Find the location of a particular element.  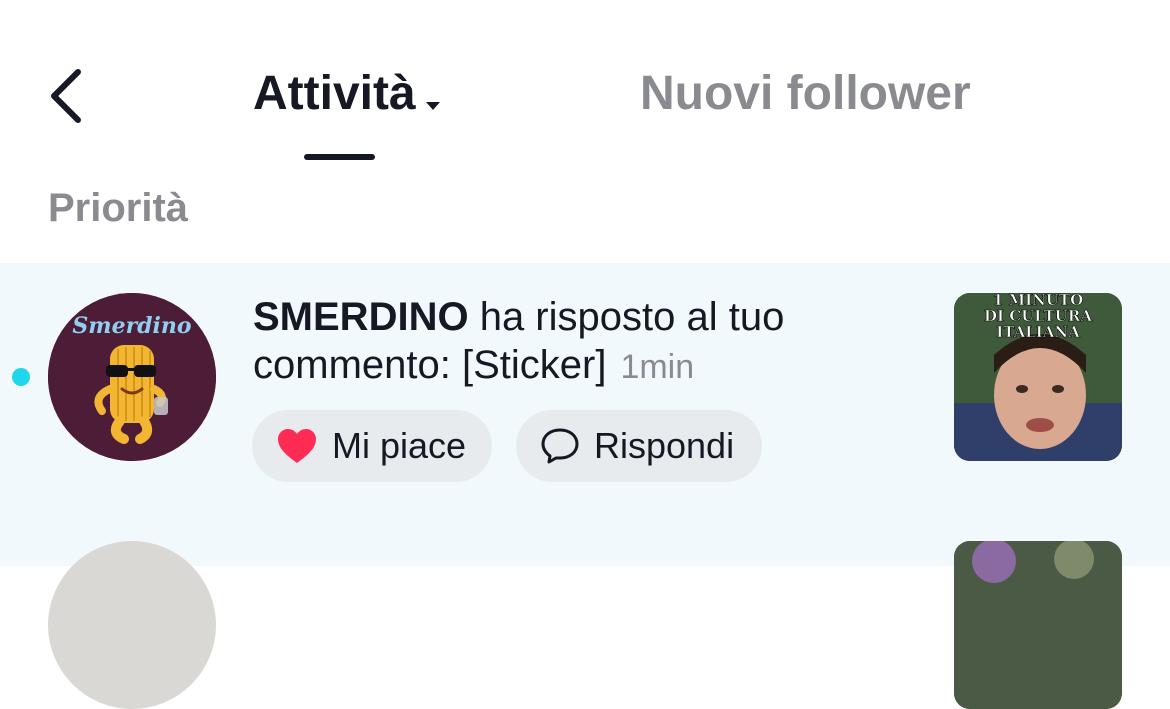

video-thumbnail-image: 1 MINUTO DI CULTURA ITALIANA is located at coordinates (1038, 377).